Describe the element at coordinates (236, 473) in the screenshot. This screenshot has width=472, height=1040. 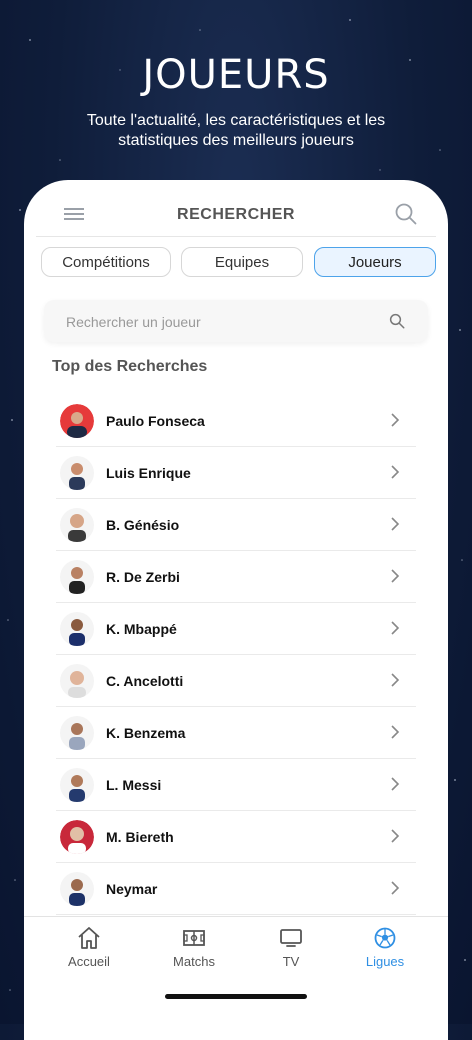
I see `player-row: Luis Enrique` at that location.